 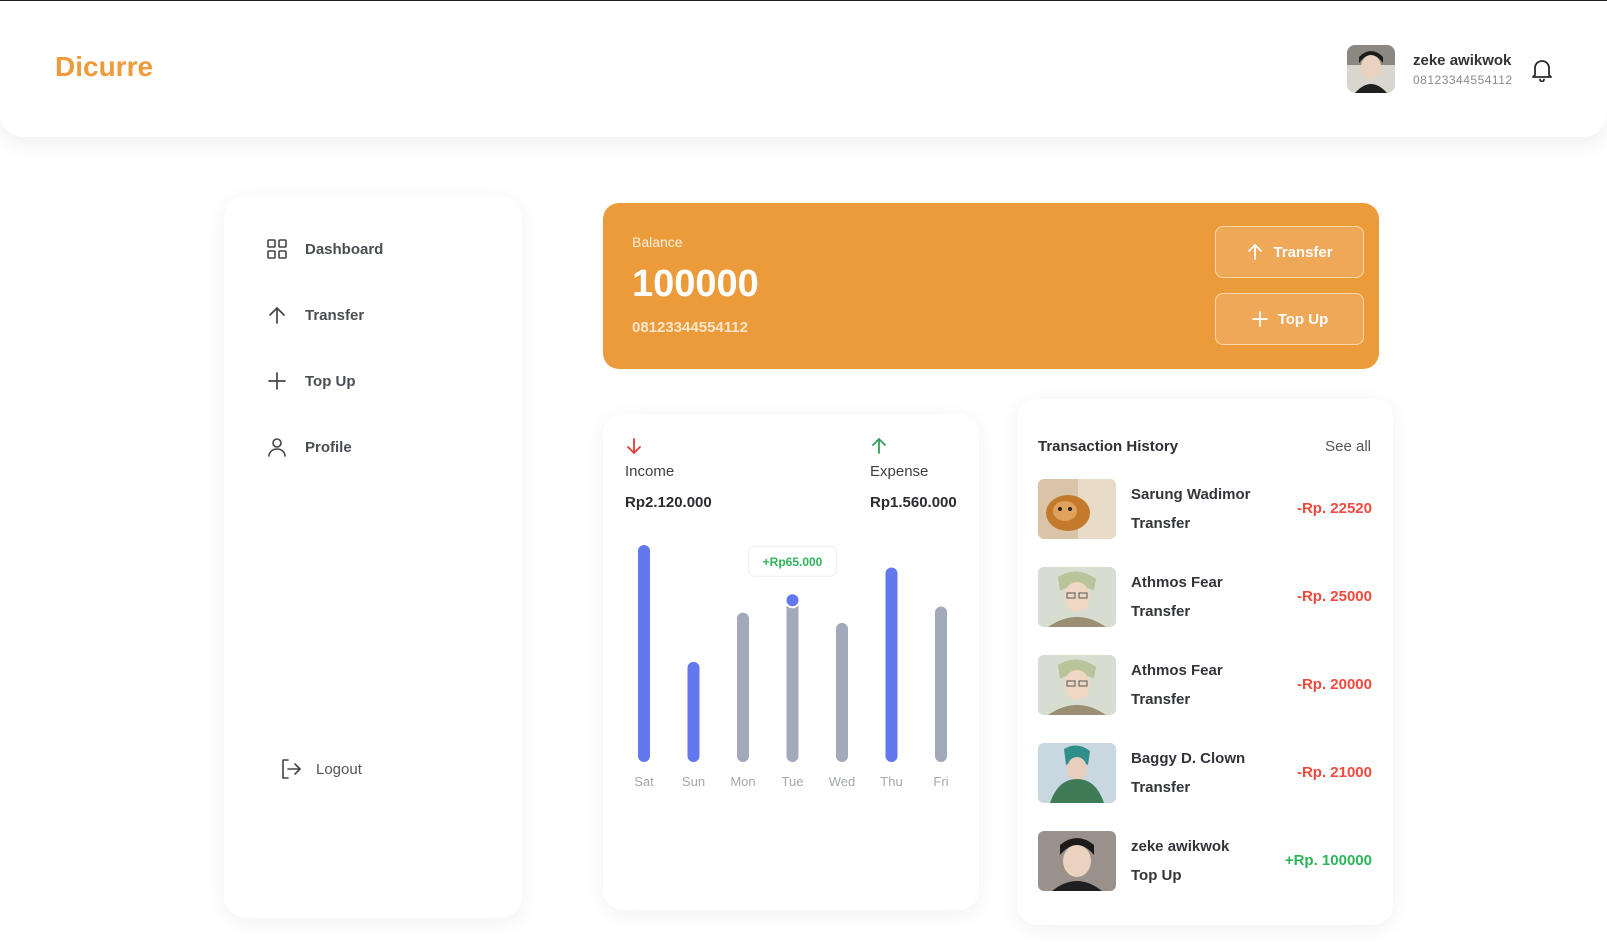 What do you see at coordinates (668, 502) in the screenshot?
I see `income-value: Rp2.120.000` at bounding box center [668, 502].